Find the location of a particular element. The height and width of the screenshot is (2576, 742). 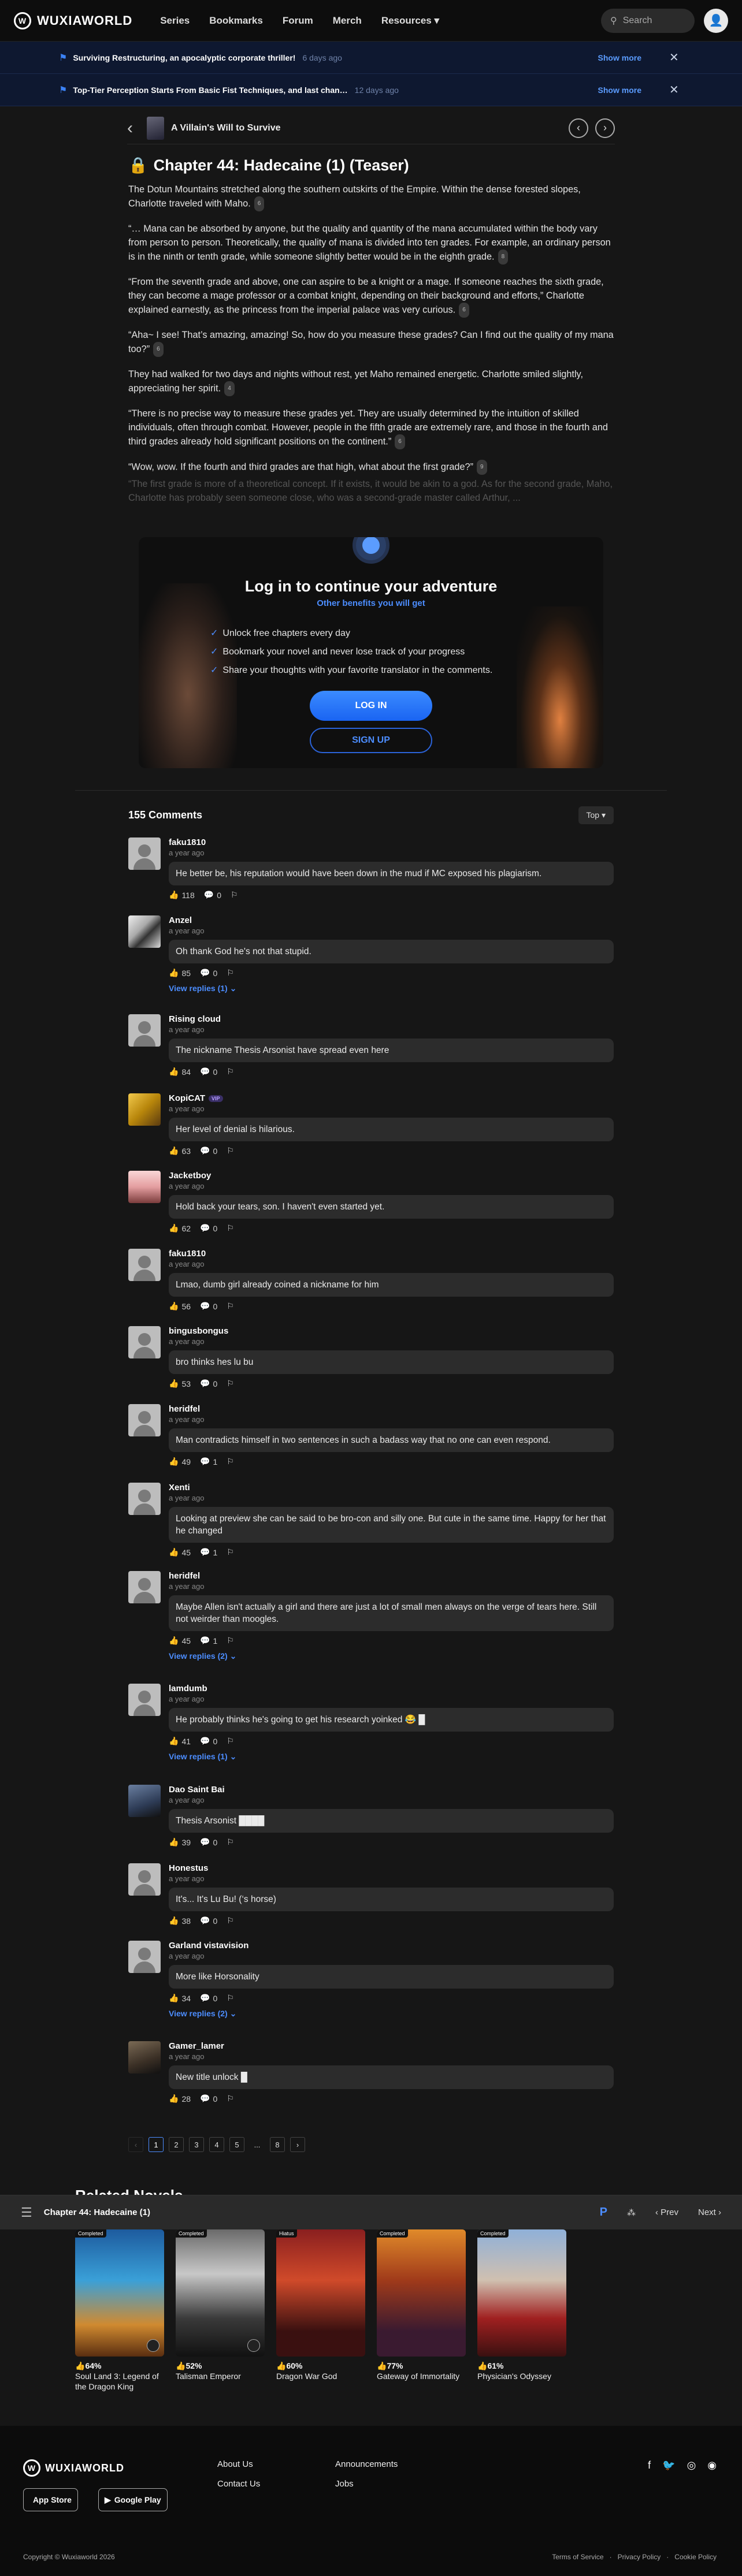

like-button: 👍 53 is located at coordinates (180, 1384).